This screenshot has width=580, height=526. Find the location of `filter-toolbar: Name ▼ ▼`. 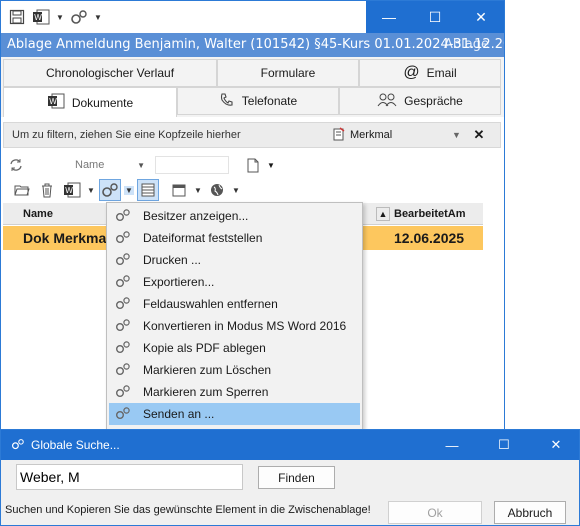

filter-toolbar: Name ▼ ▼ is located at coordinates (252, 165).